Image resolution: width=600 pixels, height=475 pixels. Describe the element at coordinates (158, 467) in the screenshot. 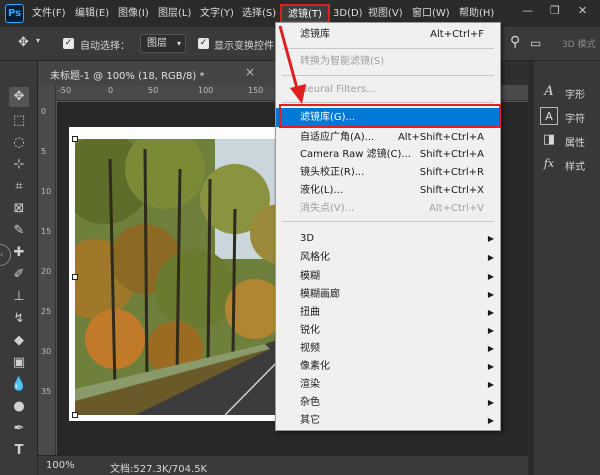

I see `document-info: 文档:527.3K/704.5K` at that location.